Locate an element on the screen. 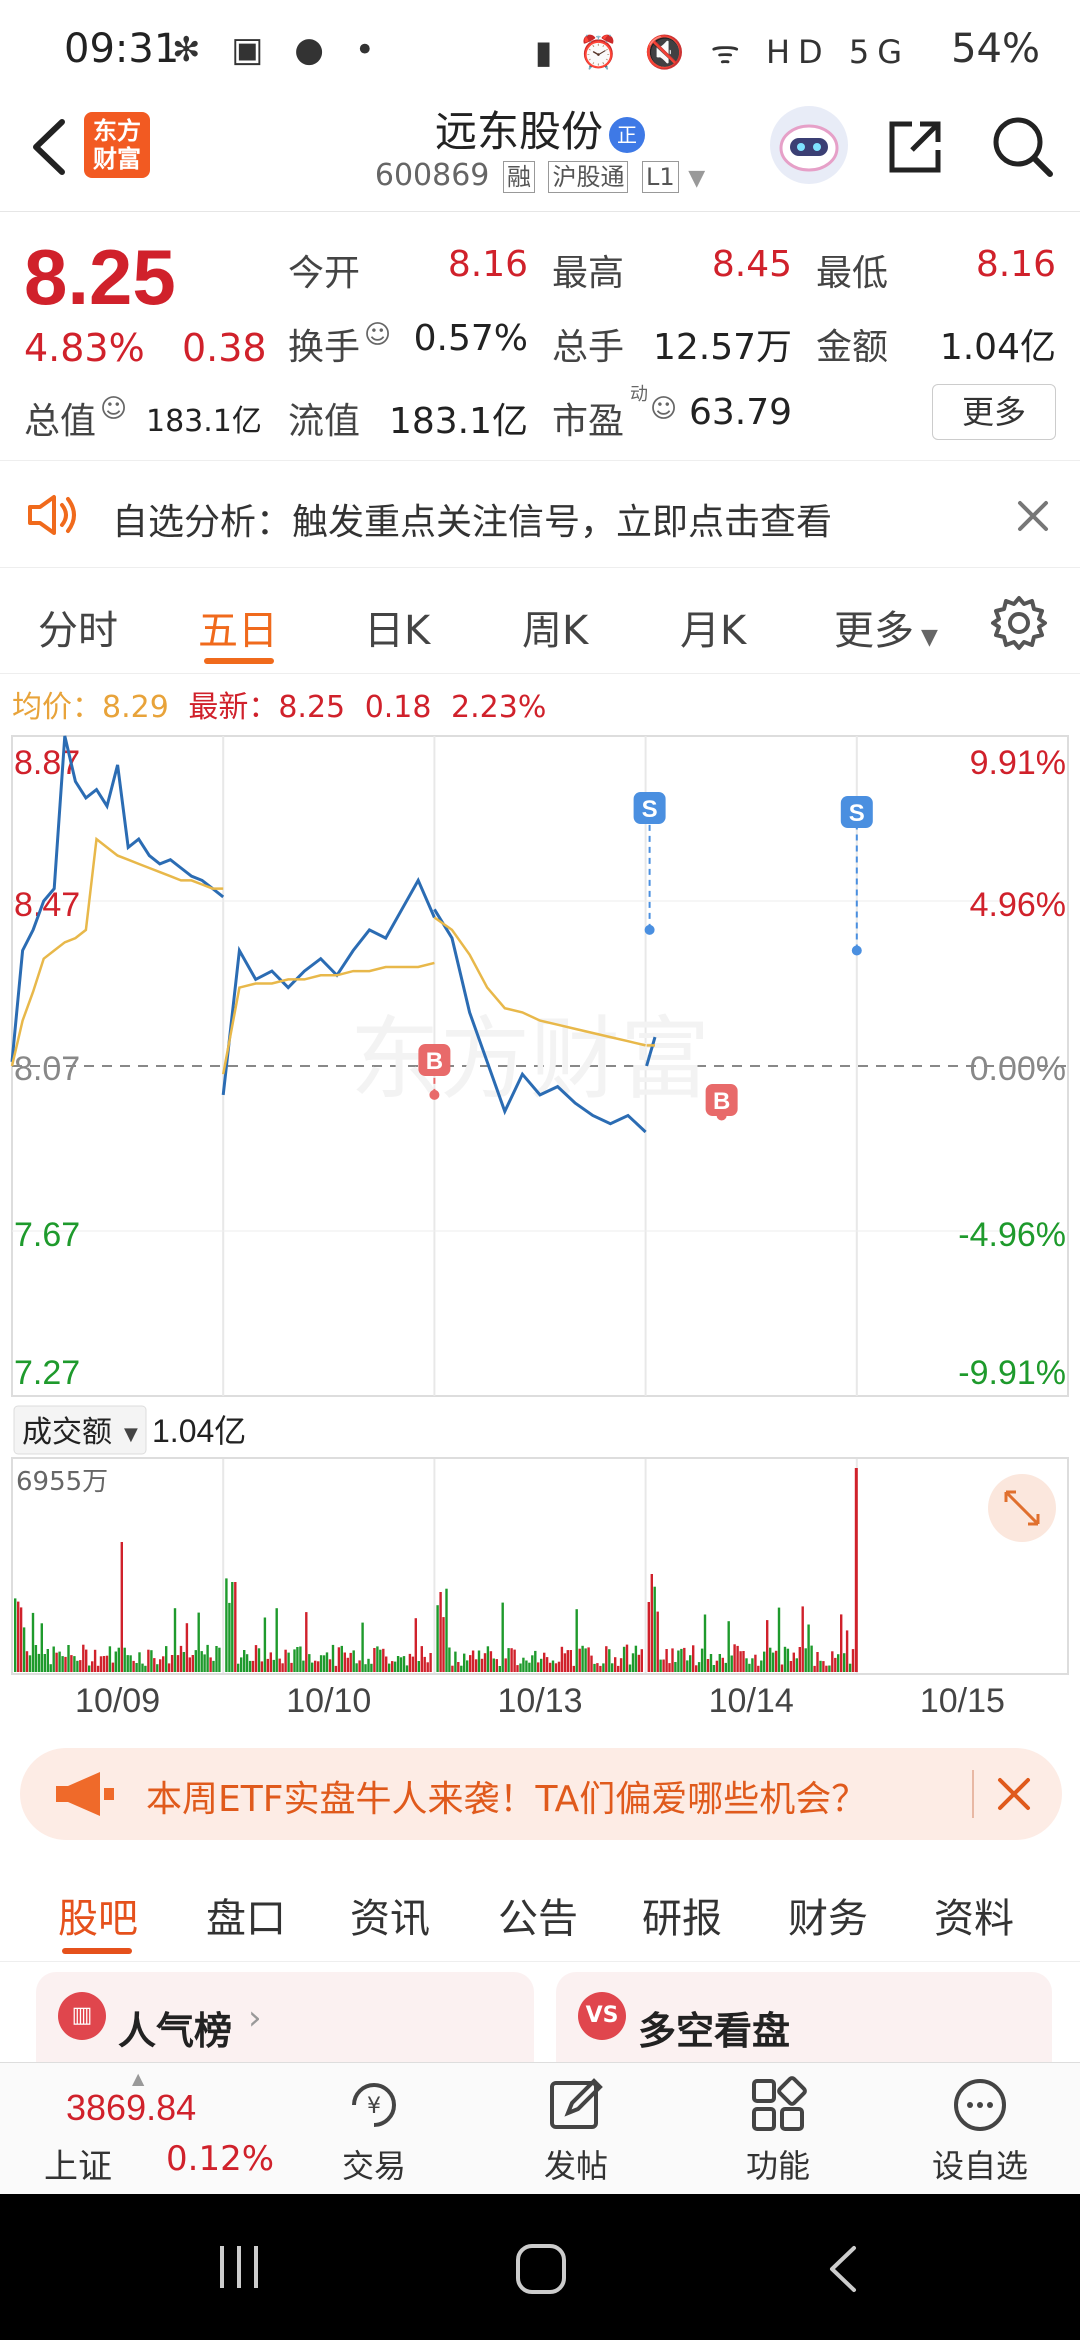 This screenshot has width=1080, height=2340. home-icon is located at coordinates (541, 2269).